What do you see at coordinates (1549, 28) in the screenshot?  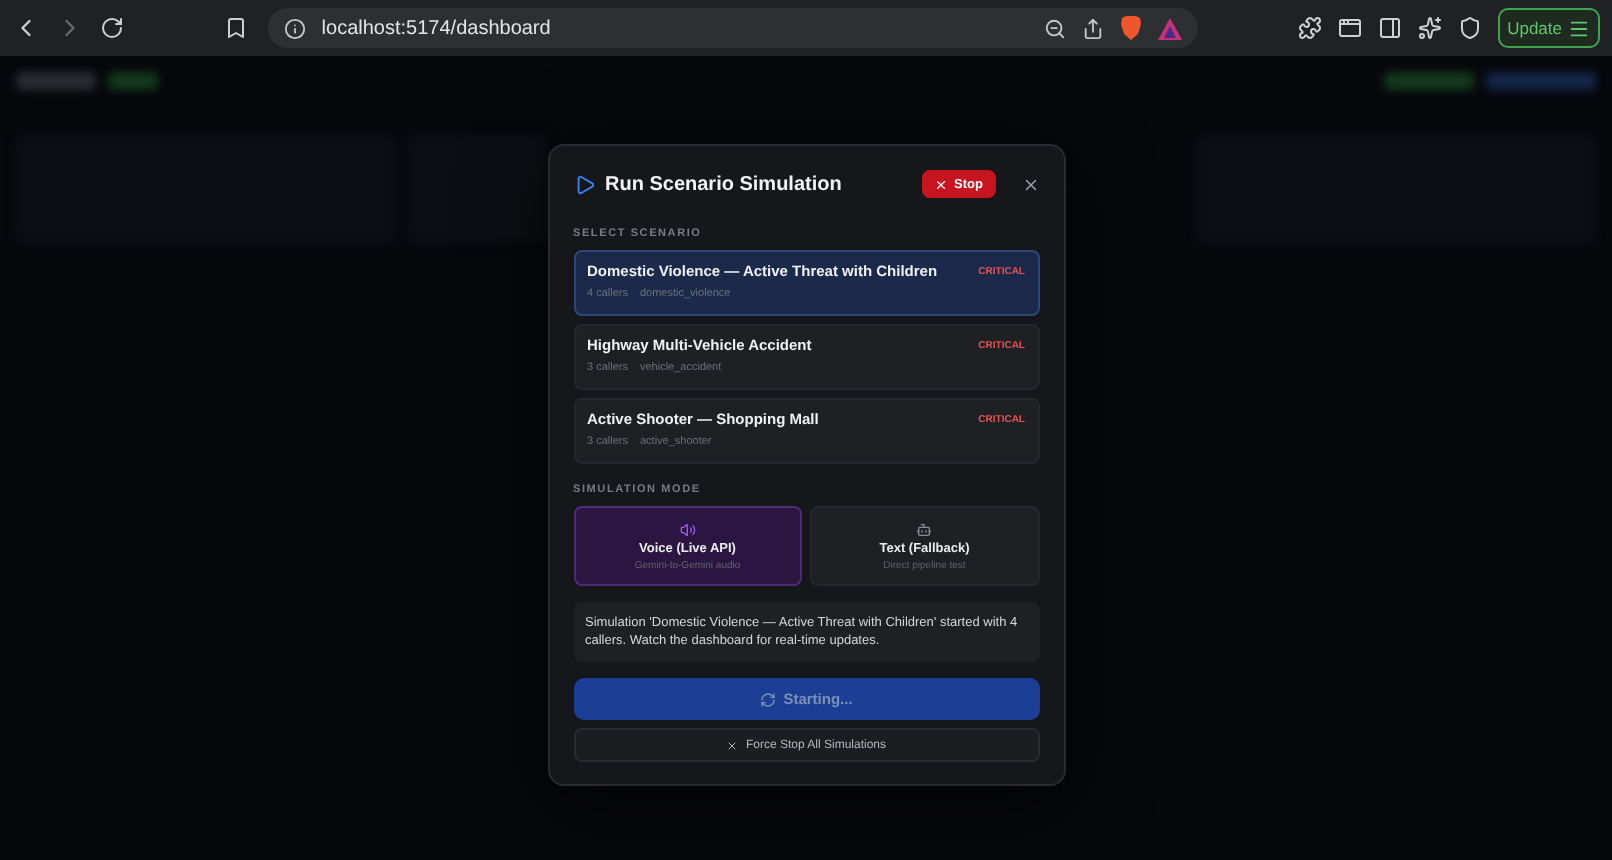 I see `update-button: Update` at bounding box center [1549, 28].